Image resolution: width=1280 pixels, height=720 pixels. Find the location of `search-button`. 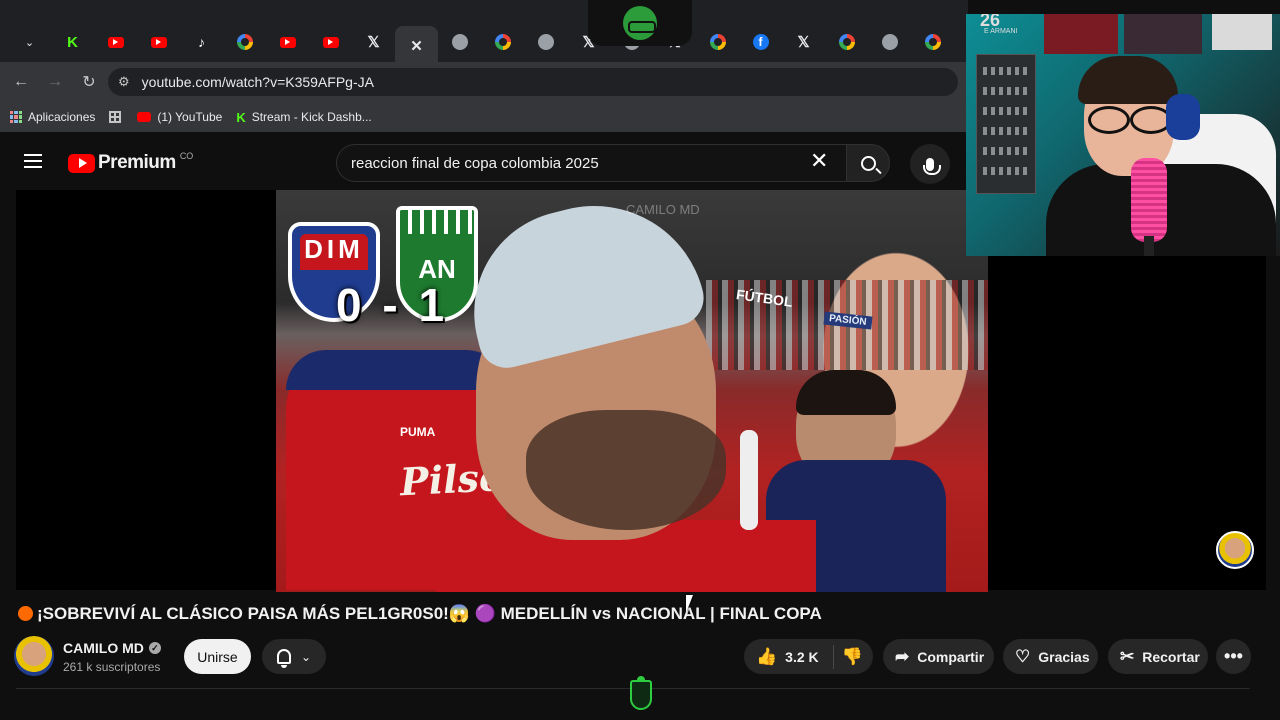

search-button is located at coordinates (868, 163).